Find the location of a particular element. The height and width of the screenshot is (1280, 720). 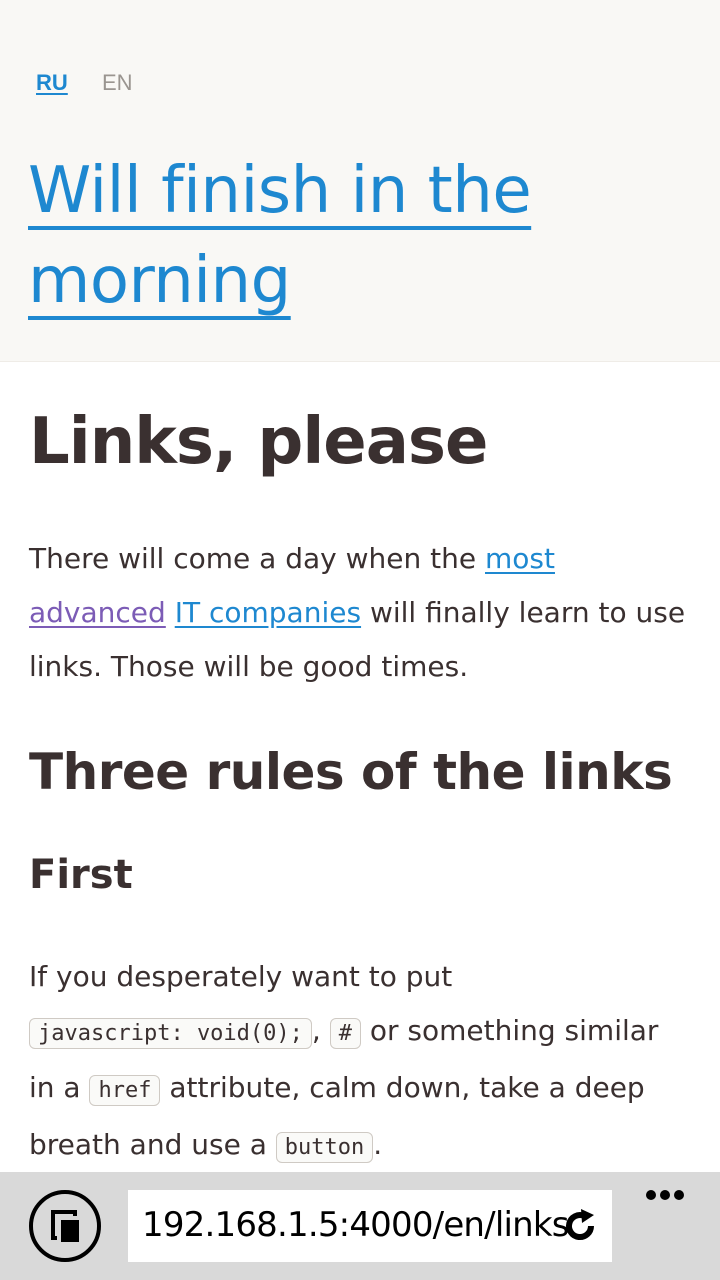

link-it-companies: IT companies is located at coordinates (268, 612).